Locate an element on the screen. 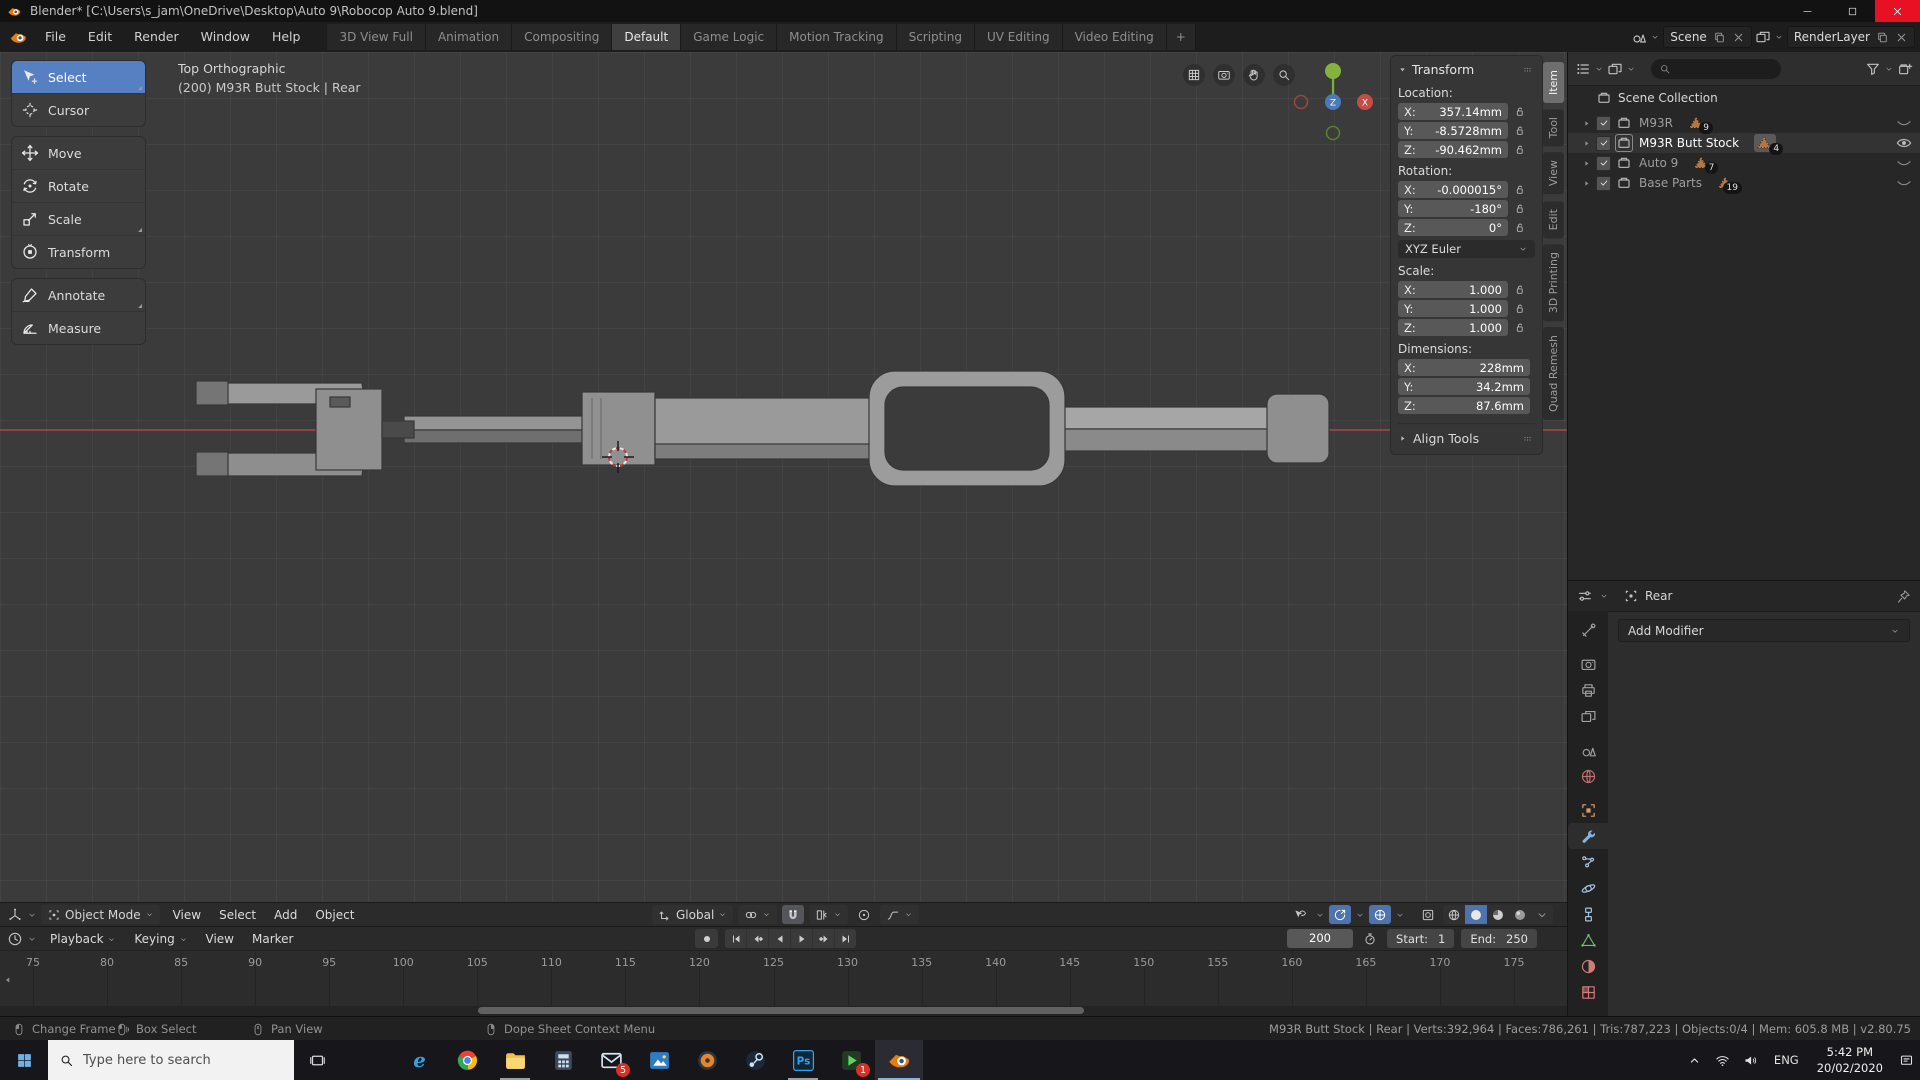 The image size is (1920, 1080). axis-value-field: Y: -180° is located at coordinates (1453, 208).